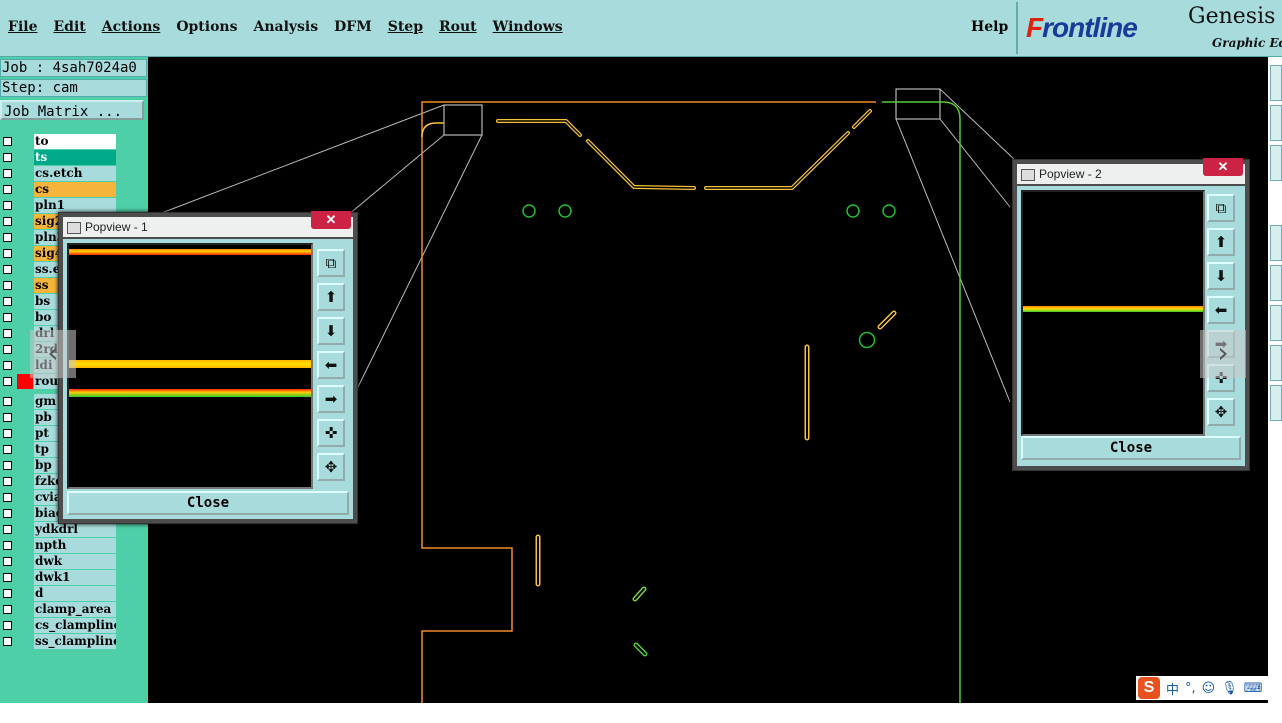  What do you see at coordinates (1253, 688) in the screenshot?
I see `ime-keyboard-icon: ⌨` at bounding box center [1253, 688].